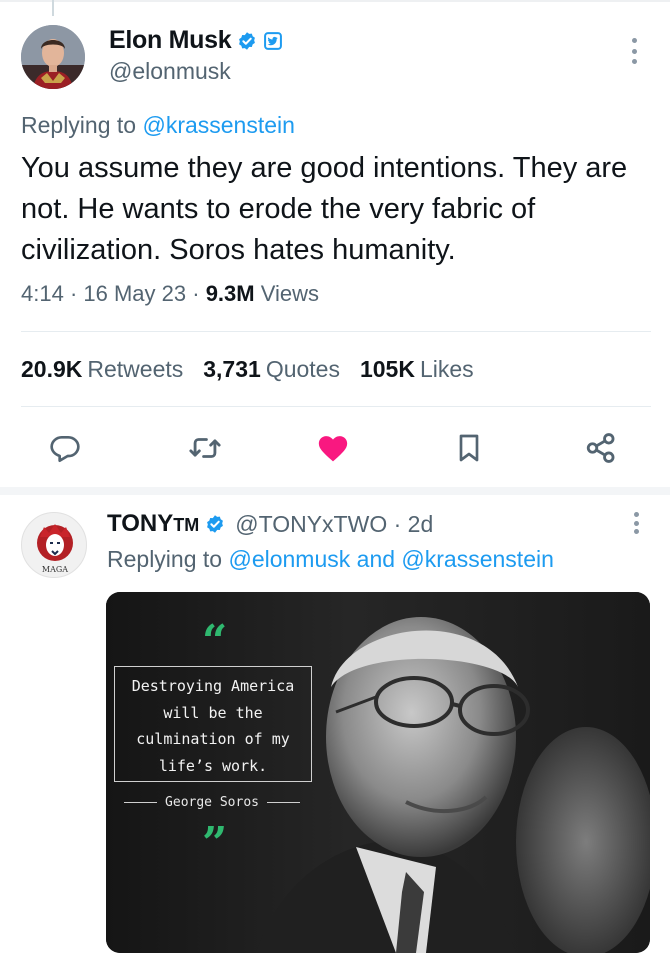 The image size is (670, 960). What do you see at coordinates (55, 569) in the screenshot?
I see `avatar-text: MAGA` at bounding box center [55, 569].